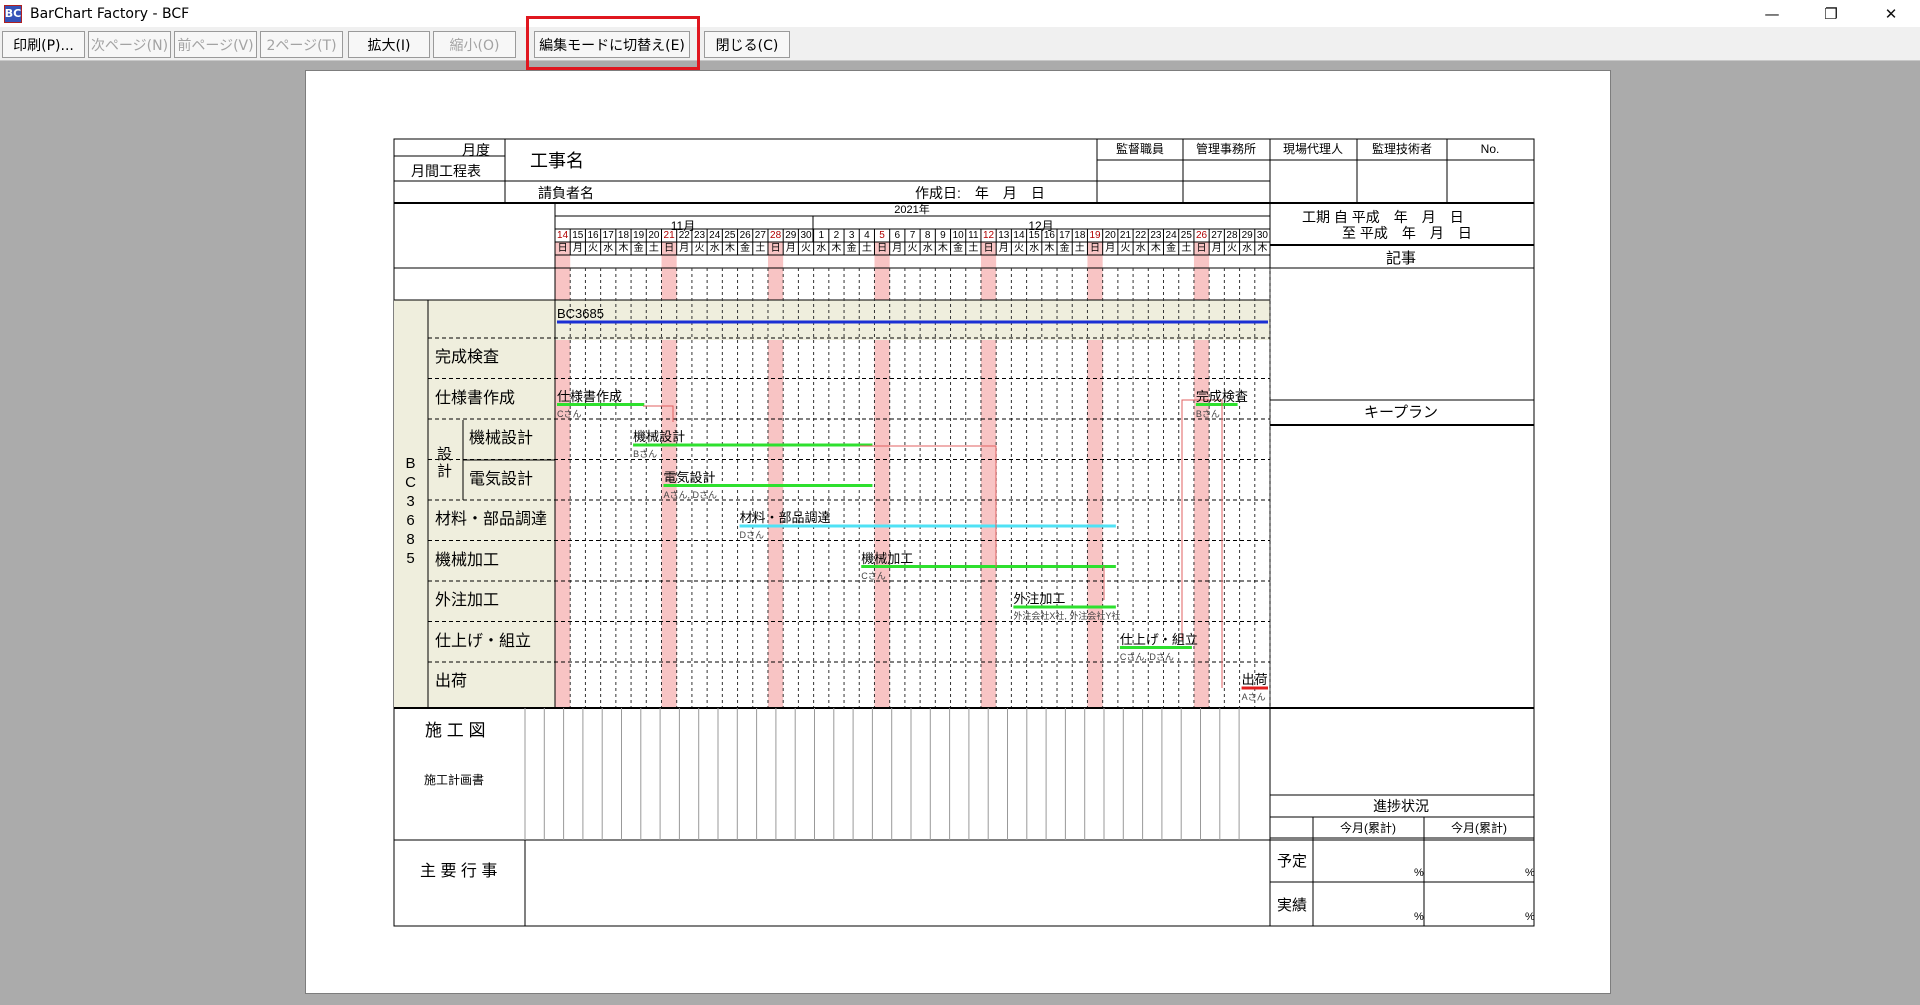 This screenshot has height=1005, width=1920. What do you see at coordinates (451, 681) in the screenshot?
I see `task-label: 出荷` at bounding box center [451, 681].